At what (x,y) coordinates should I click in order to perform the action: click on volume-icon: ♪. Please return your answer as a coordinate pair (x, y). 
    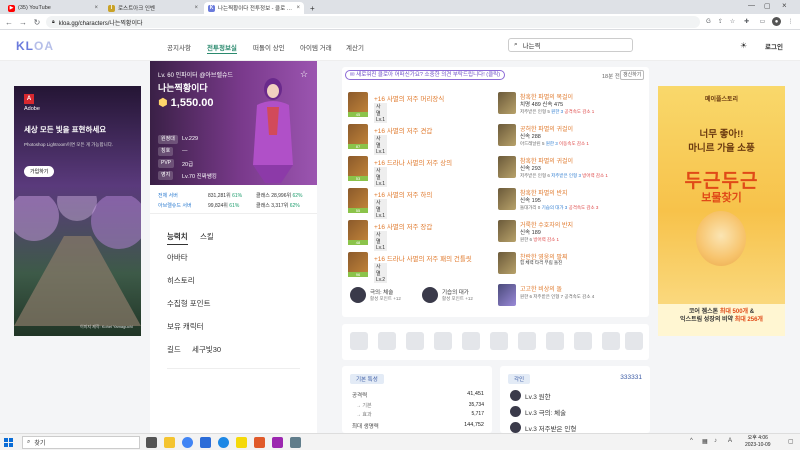
    Looking at the image, I should click on (715, 441).